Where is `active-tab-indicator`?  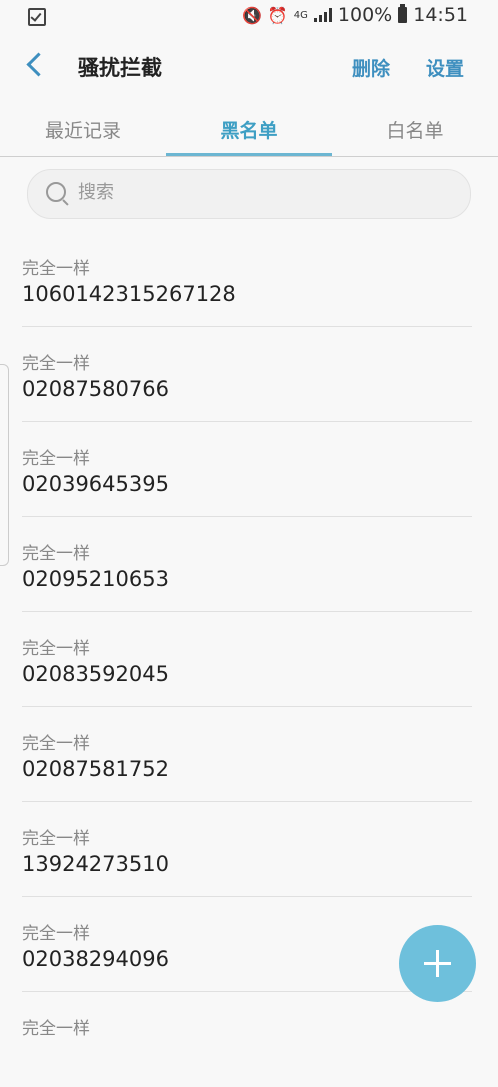
active-tab-indicator is located at coordinates (249, 154).